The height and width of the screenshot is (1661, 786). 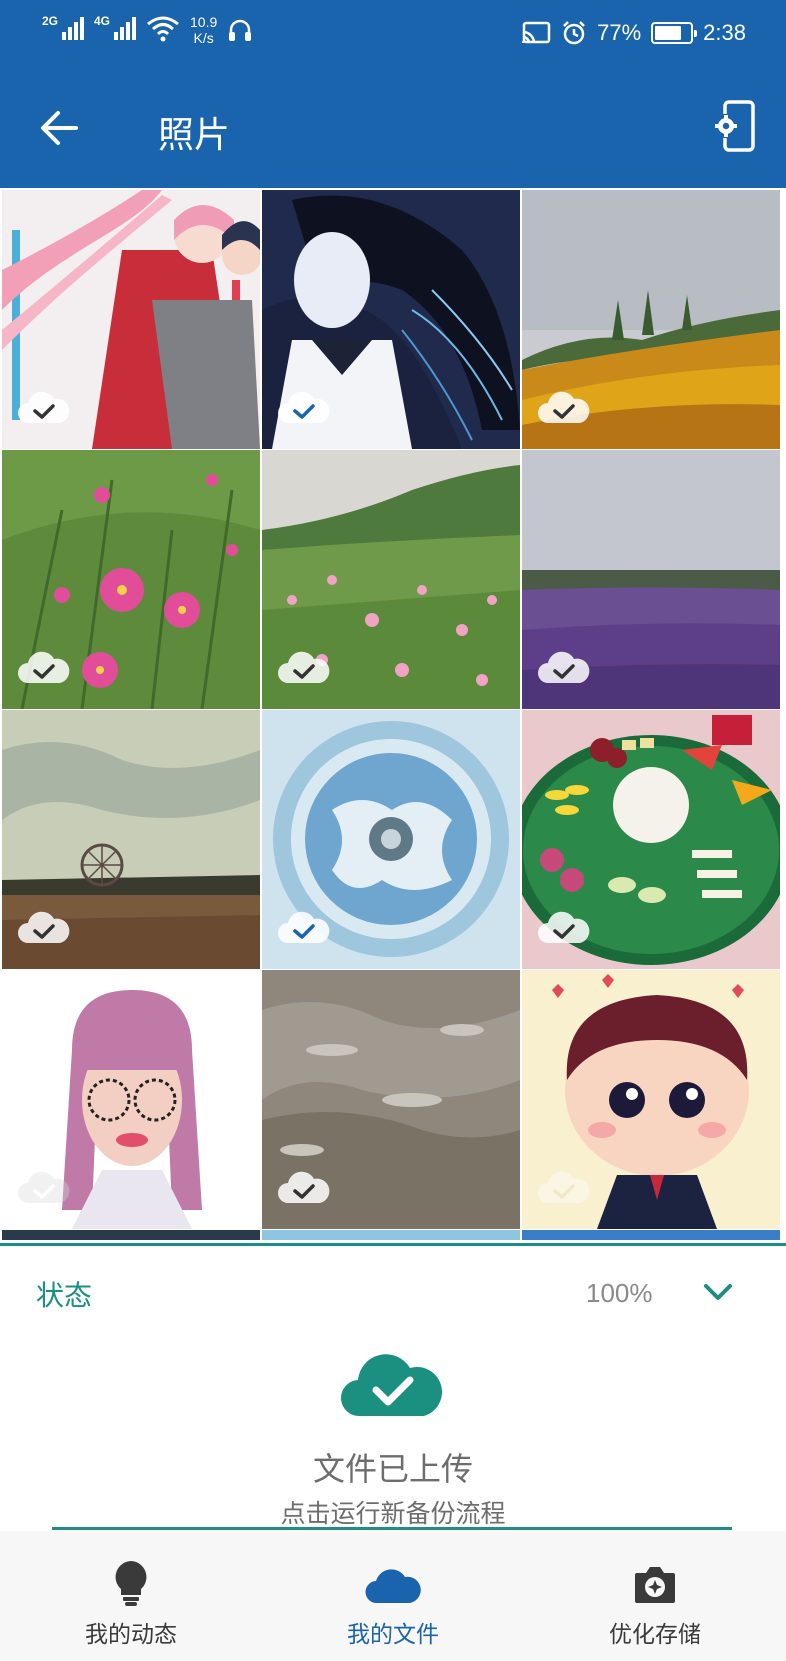 What do you see at coordinates (392, 1528) in the screenshot?
I see `backup-progress-bar` at bounding box center [392, 1528].